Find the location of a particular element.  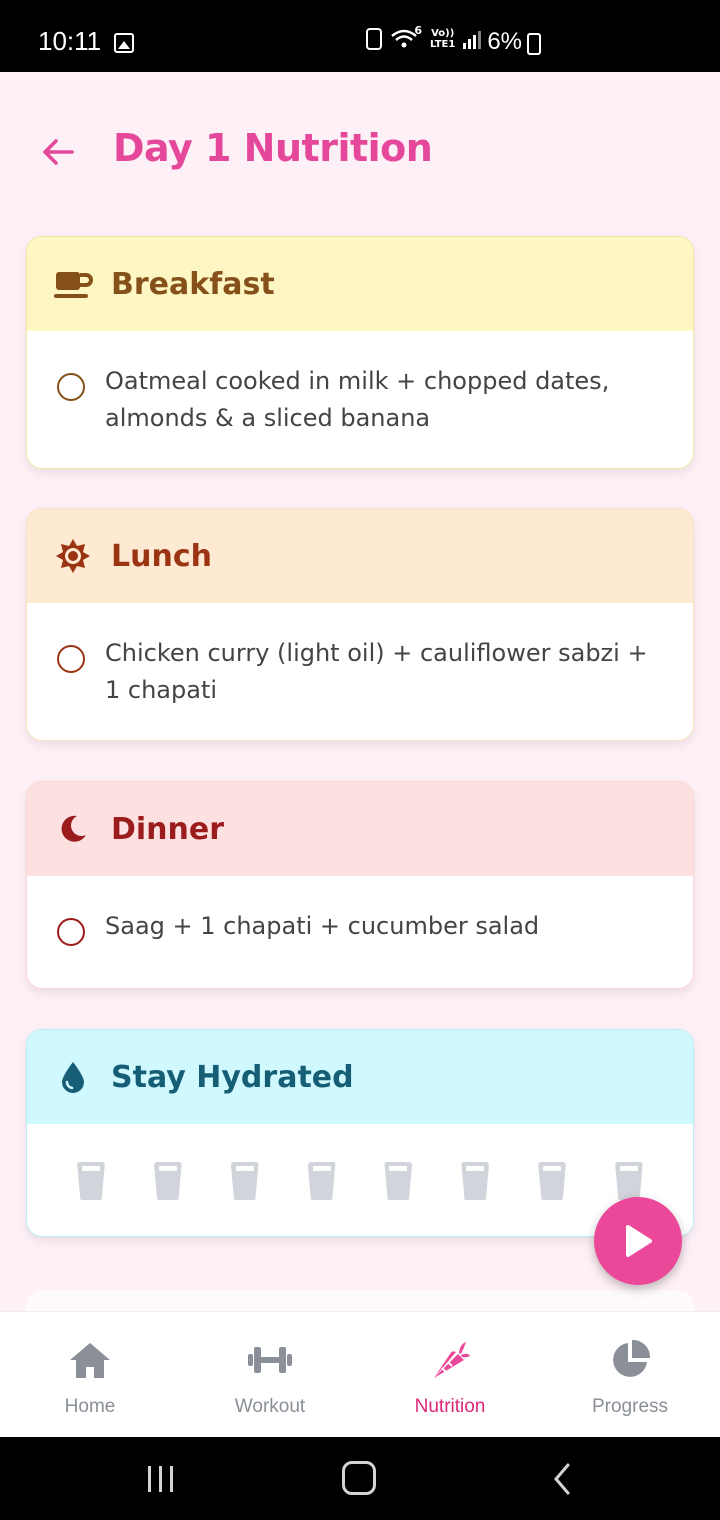

play-icon is located at coordinates (639, 1241).